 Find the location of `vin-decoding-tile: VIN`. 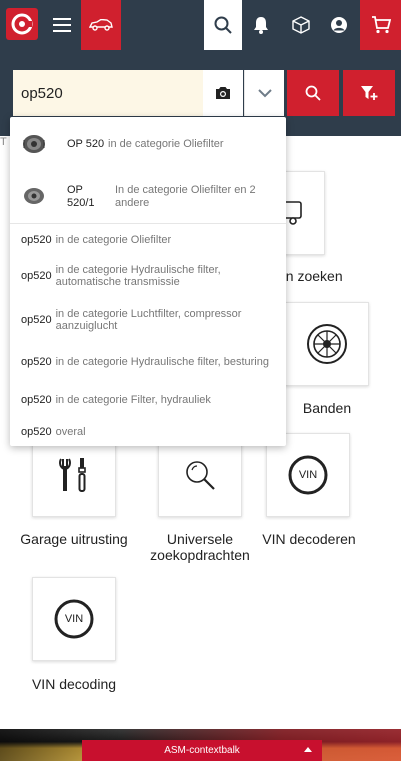

vin-decoding-tile: VIN is located at coordinates (74, 619).